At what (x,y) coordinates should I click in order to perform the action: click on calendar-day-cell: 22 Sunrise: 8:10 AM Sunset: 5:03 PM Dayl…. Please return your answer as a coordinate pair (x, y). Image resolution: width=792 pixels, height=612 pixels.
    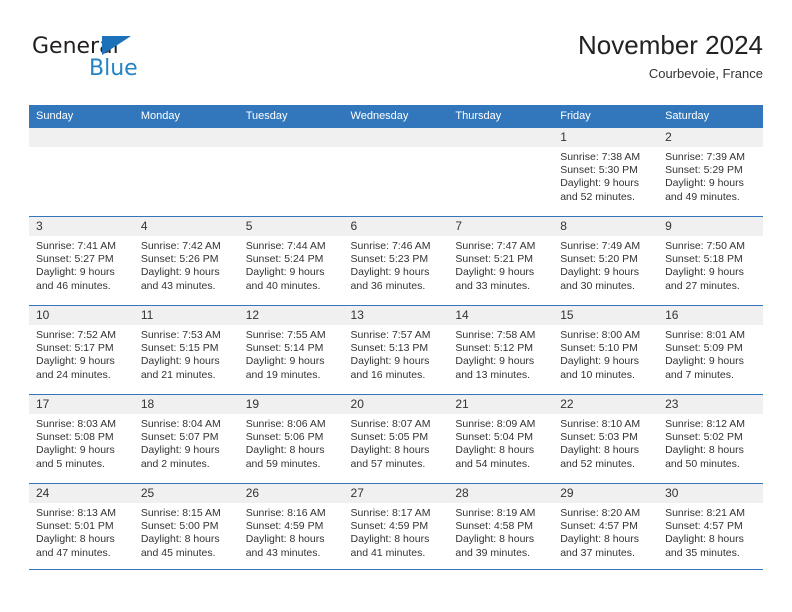
    Looking at the image, I should click on (606, 439).